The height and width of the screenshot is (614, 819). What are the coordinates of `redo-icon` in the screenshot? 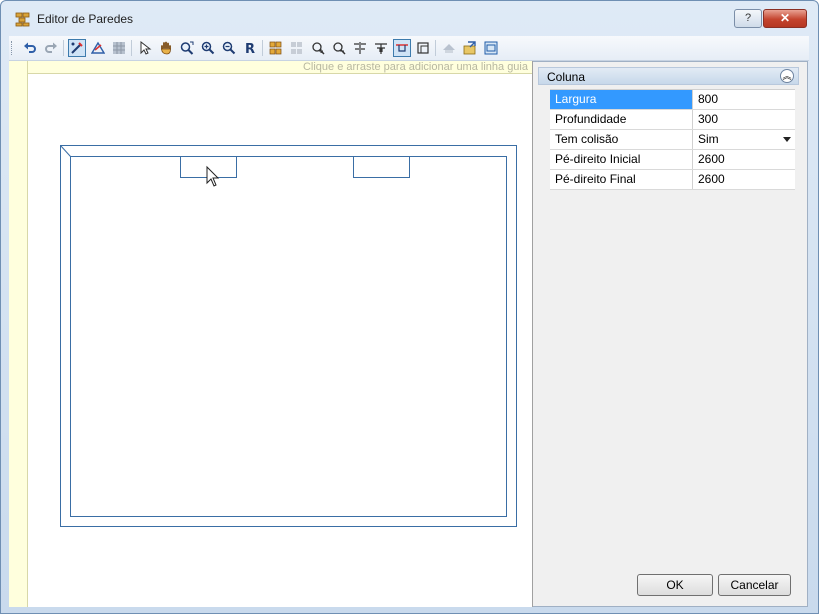 It's located at (51, 47).